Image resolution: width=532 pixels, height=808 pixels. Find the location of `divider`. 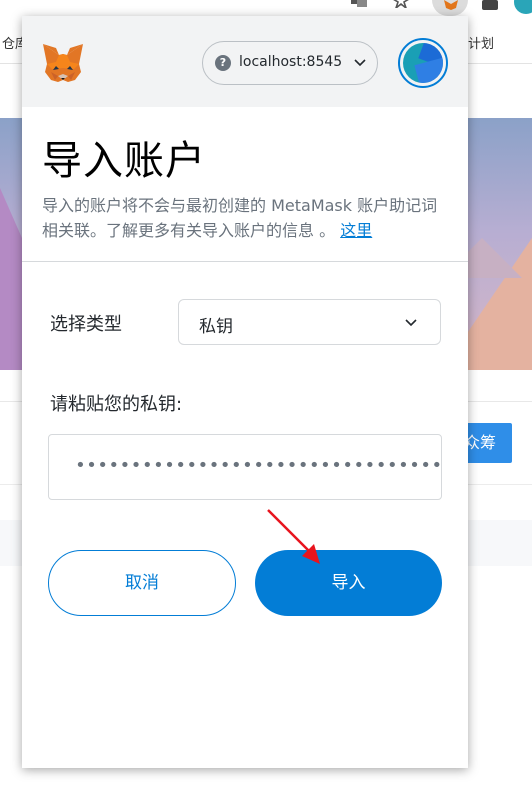

divider is located at coordinates (245, 261).